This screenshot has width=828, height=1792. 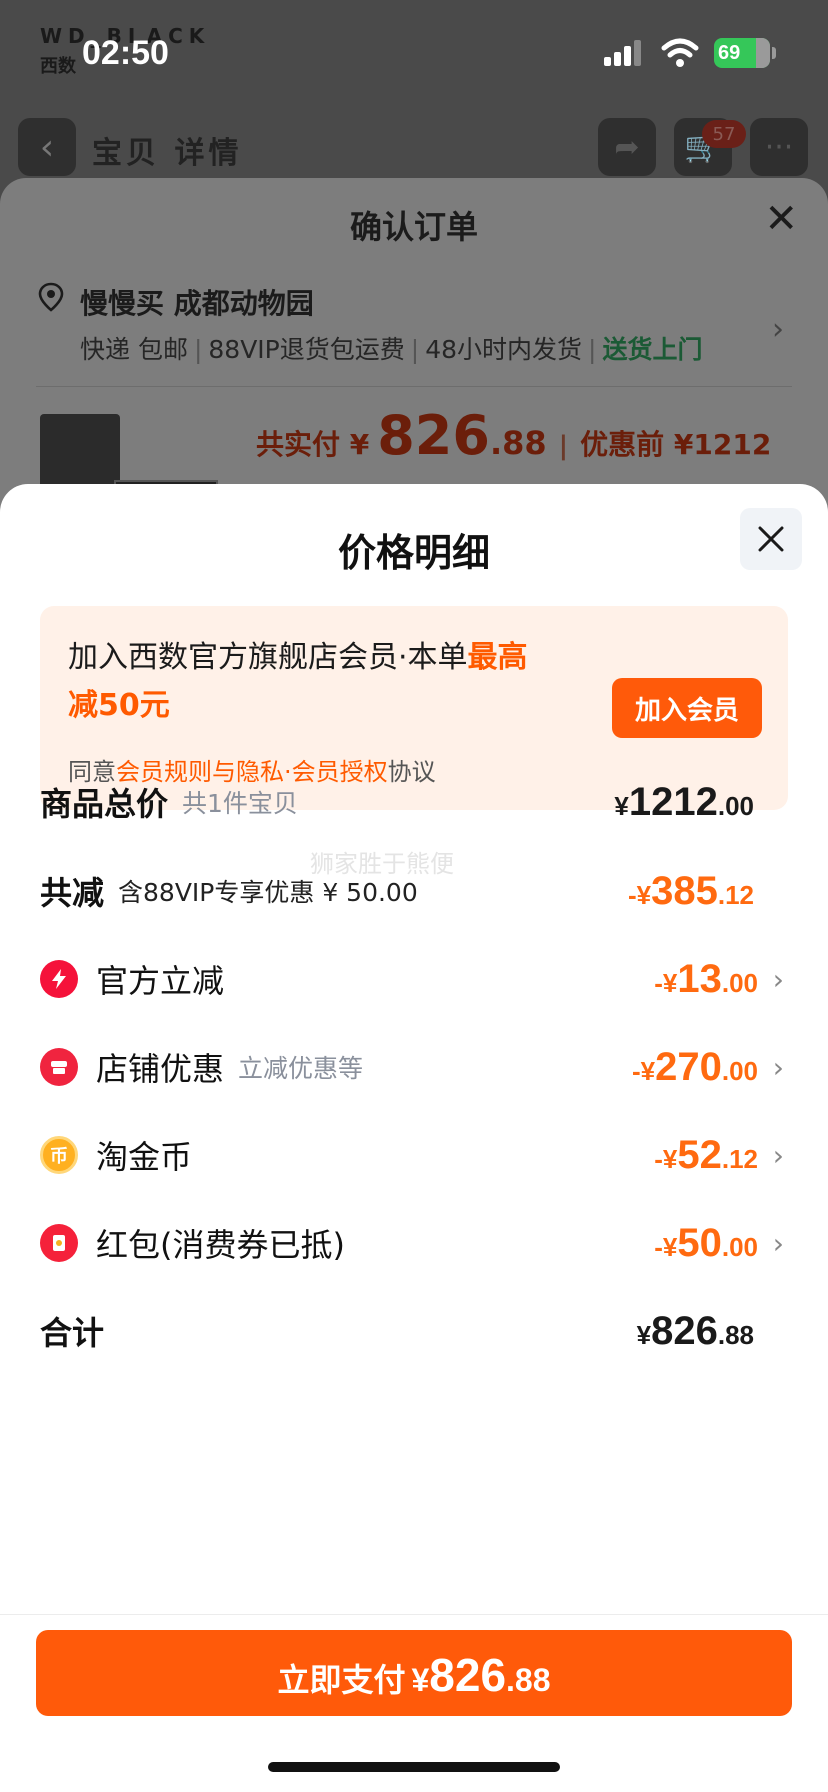 I want to click on row-red-packet: 红包(消费券已抵) -¥ 50.00 ›, so click(x=414, y=1243).